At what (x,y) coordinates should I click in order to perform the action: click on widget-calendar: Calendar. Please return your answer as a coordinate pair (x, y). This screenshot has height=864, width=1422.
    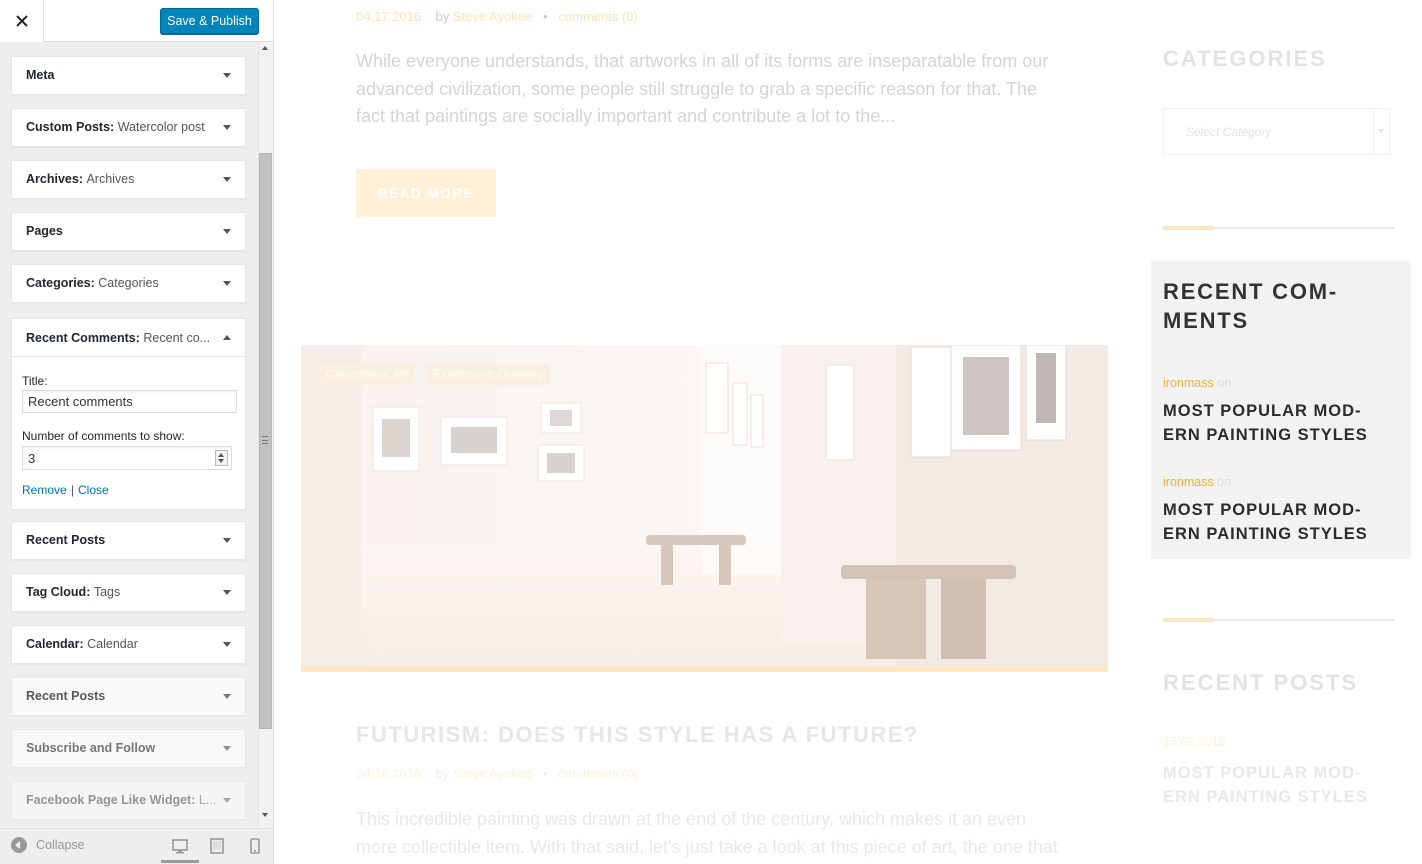
    Looking at the image, I should click on (128, 644).